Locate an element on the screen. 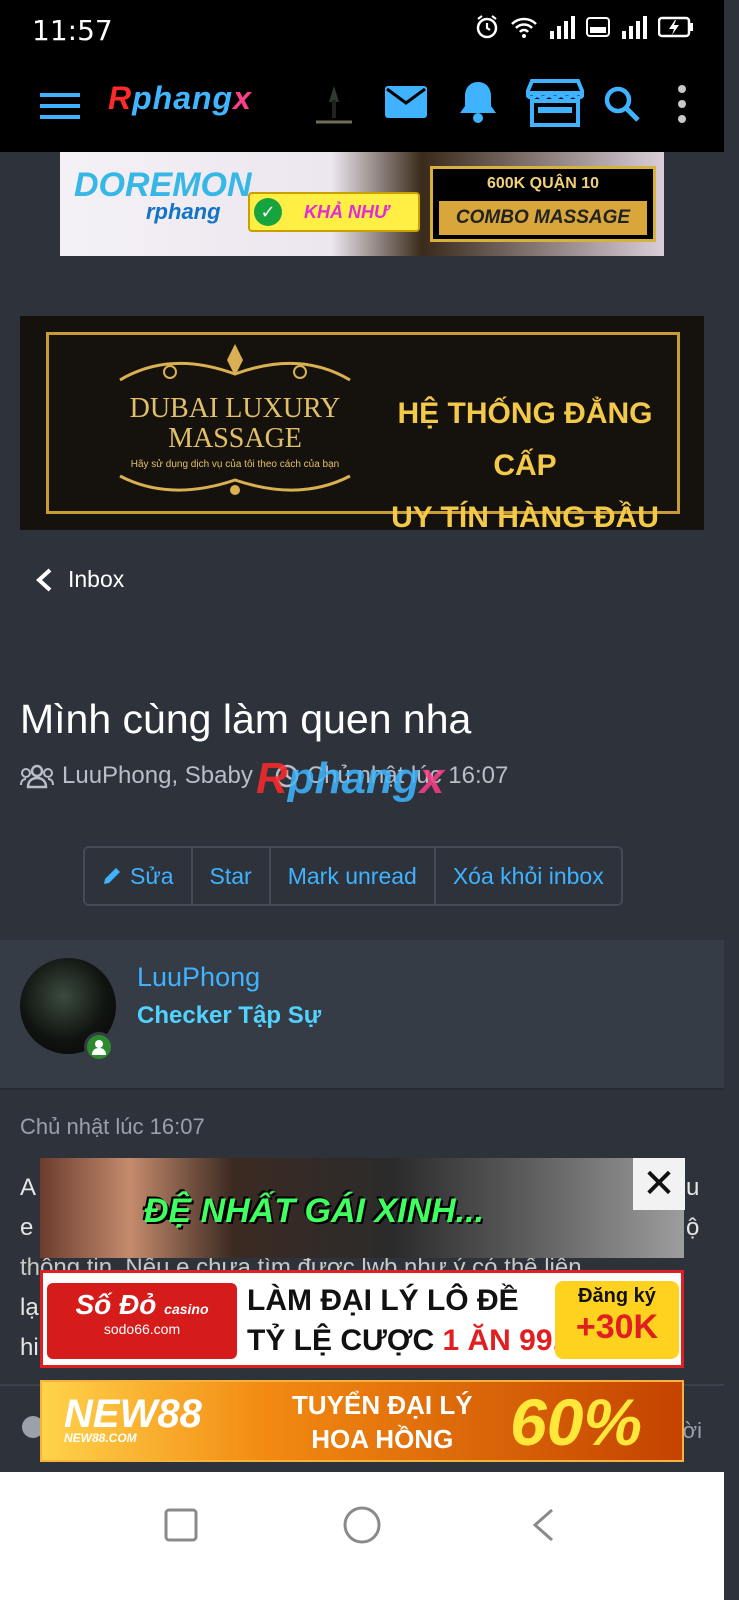 The width and height of the screenshot is (739, 1600). logo-letter-x: x is located at coordinates (242, 98).